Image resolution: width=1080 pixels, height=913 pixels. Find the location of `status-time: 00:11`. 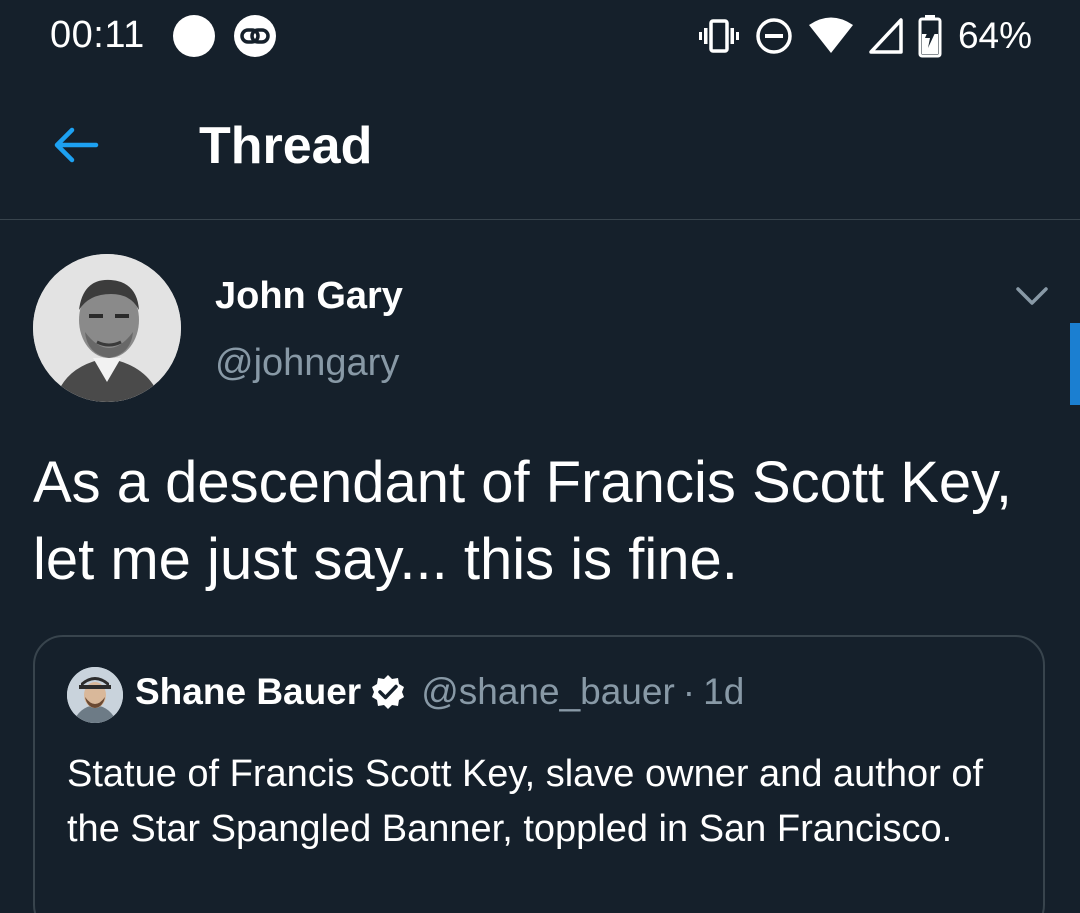

status-time: 00:11 is located at coordinates (97, 35).